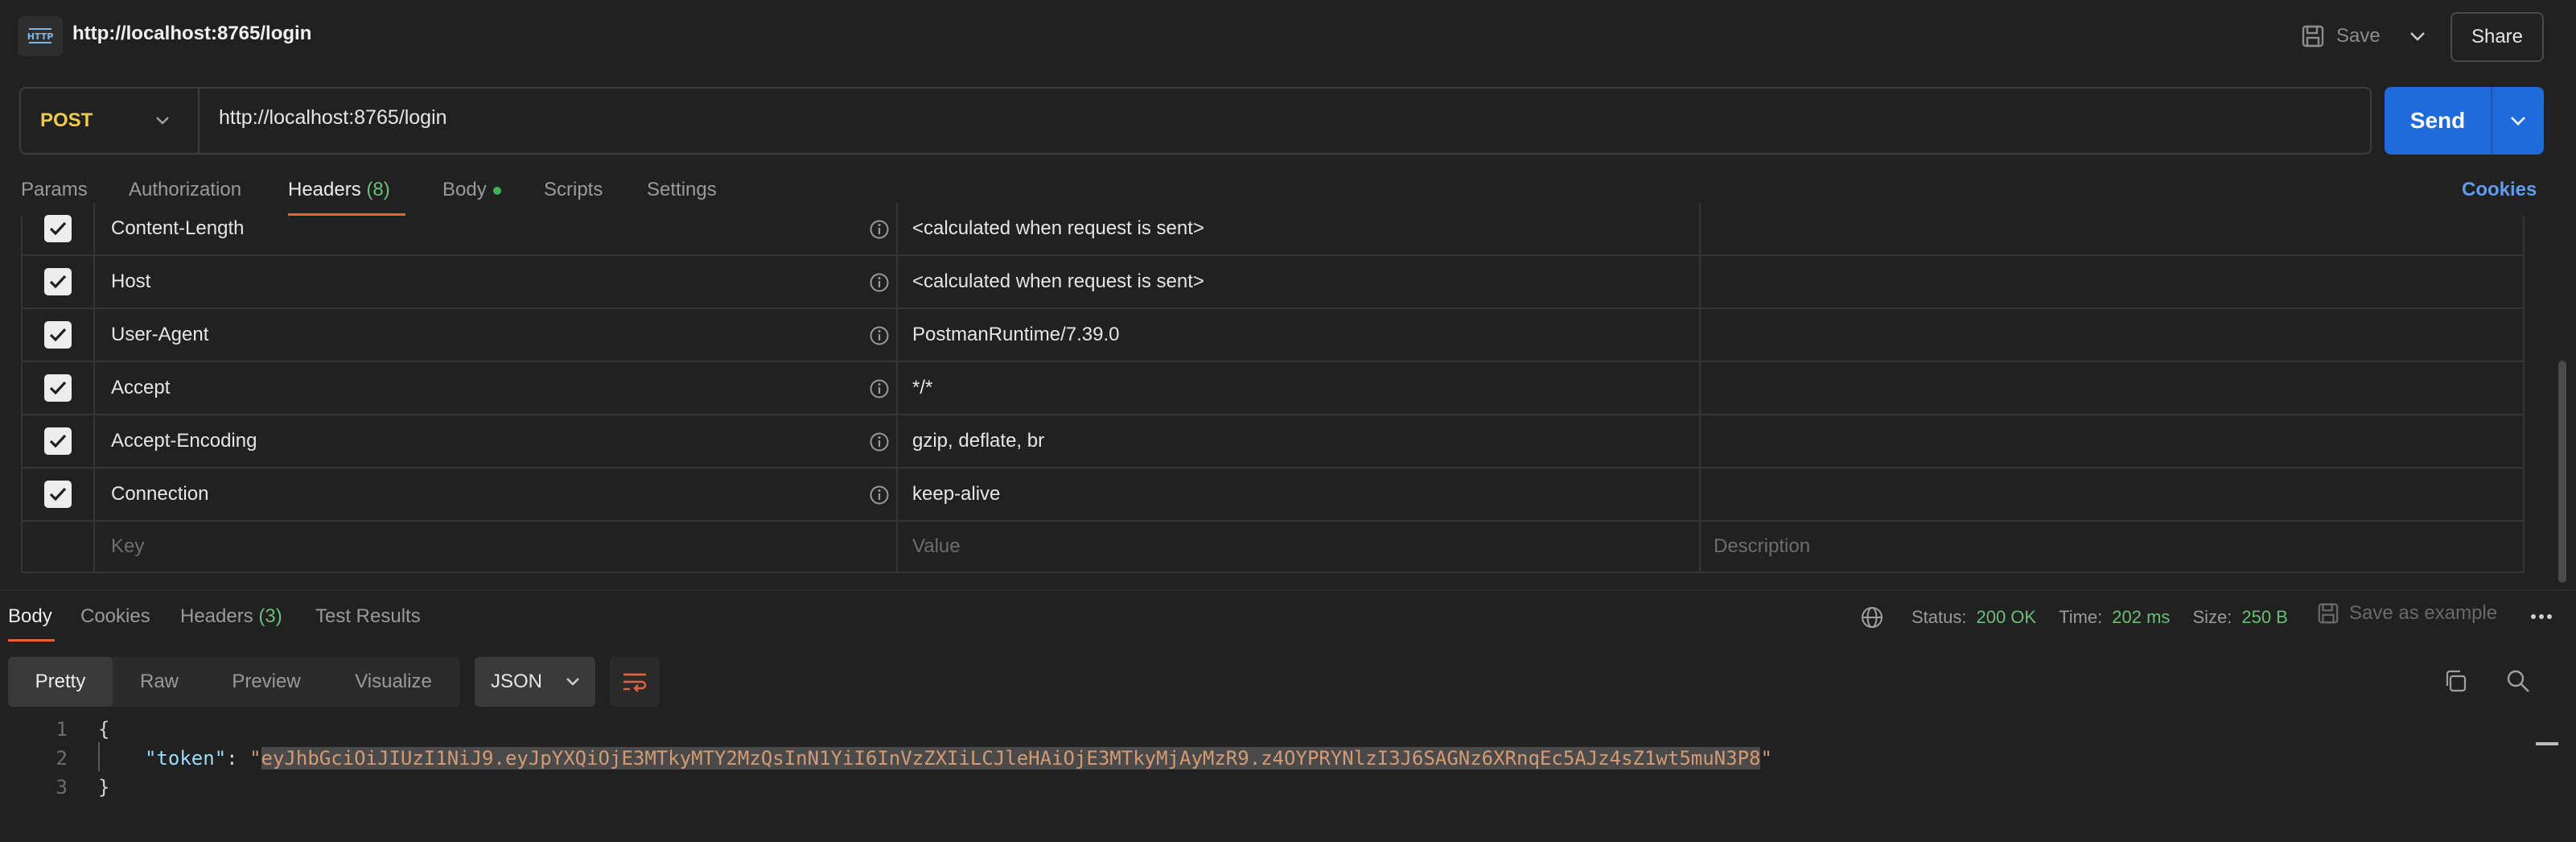  Describe the element at coordinates (2455, 681) in the screenshot. I see `copy-icon` at that location.